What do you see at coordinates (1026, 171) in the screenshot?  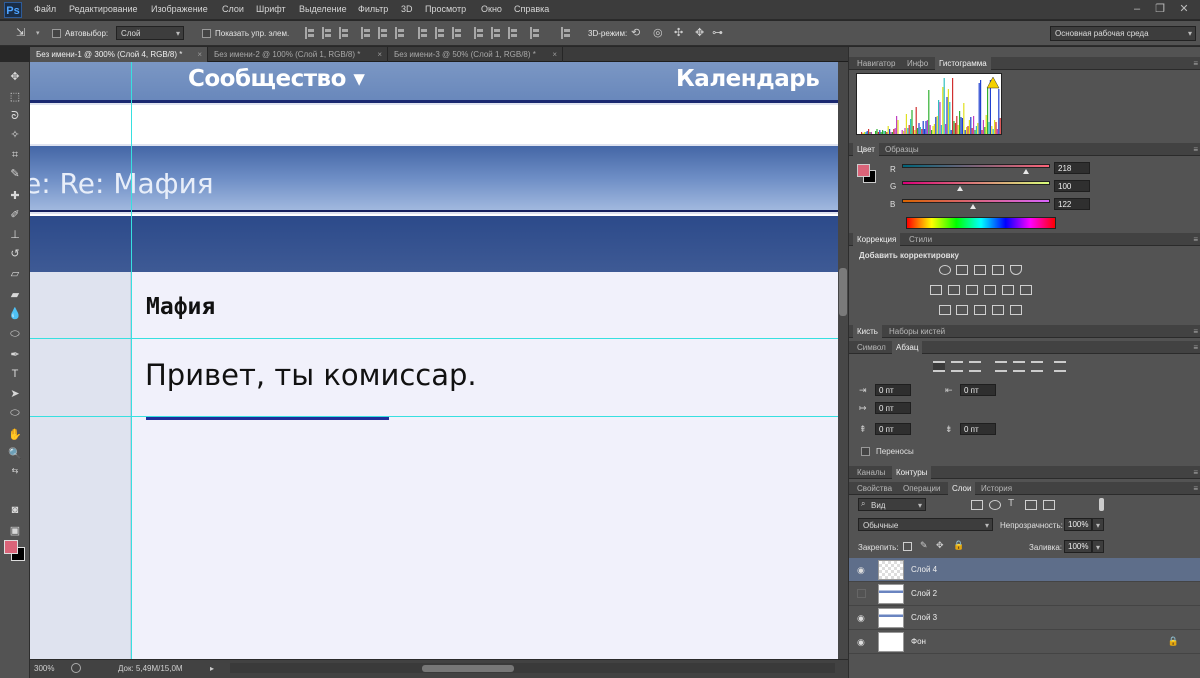 I see `slider-r-thumb` at bounding box center [1026, 171].